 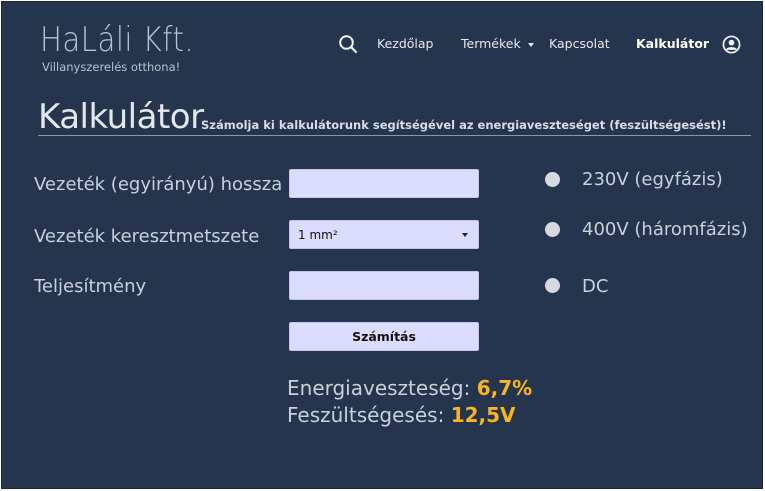 I want to click on calculate-button-label: Számítás, so click(x=384, y=336).